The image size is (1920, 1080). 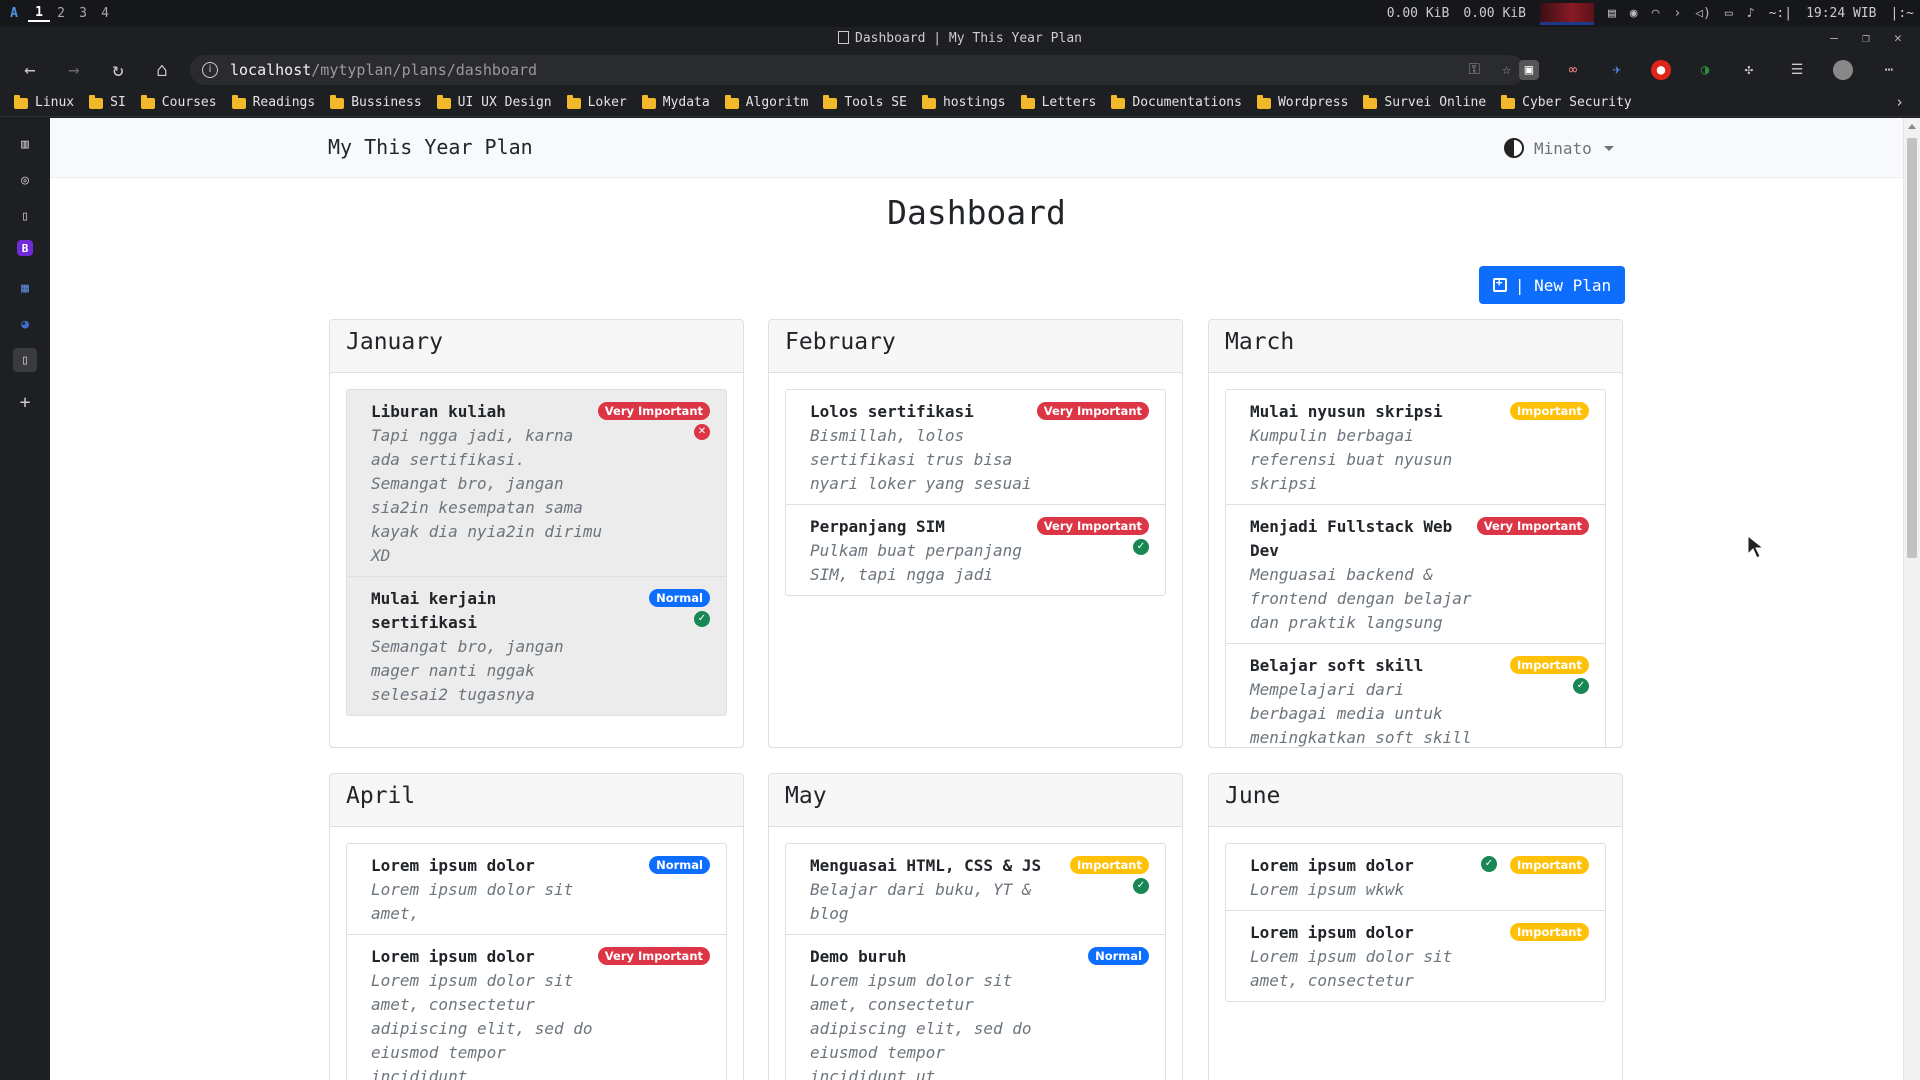 What do you see at coordinates (766, 102) in the screenshot?
I see `bookmark-folder: Algoritm` at bounding box center [766, 102].